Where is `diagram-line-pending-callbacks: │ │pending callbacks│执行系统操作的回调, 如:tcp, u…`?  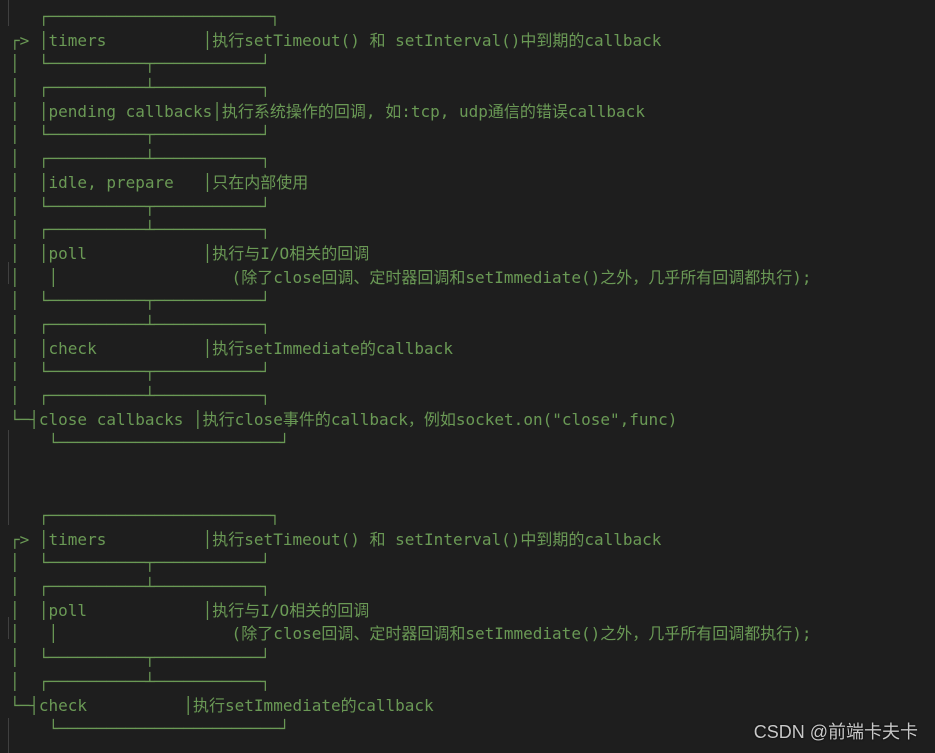 diagram-line-pending-callbacks: │ │pending callbacks│执行系统操作的回调, 如:tcp, u… is located at coordinates (327, 111).